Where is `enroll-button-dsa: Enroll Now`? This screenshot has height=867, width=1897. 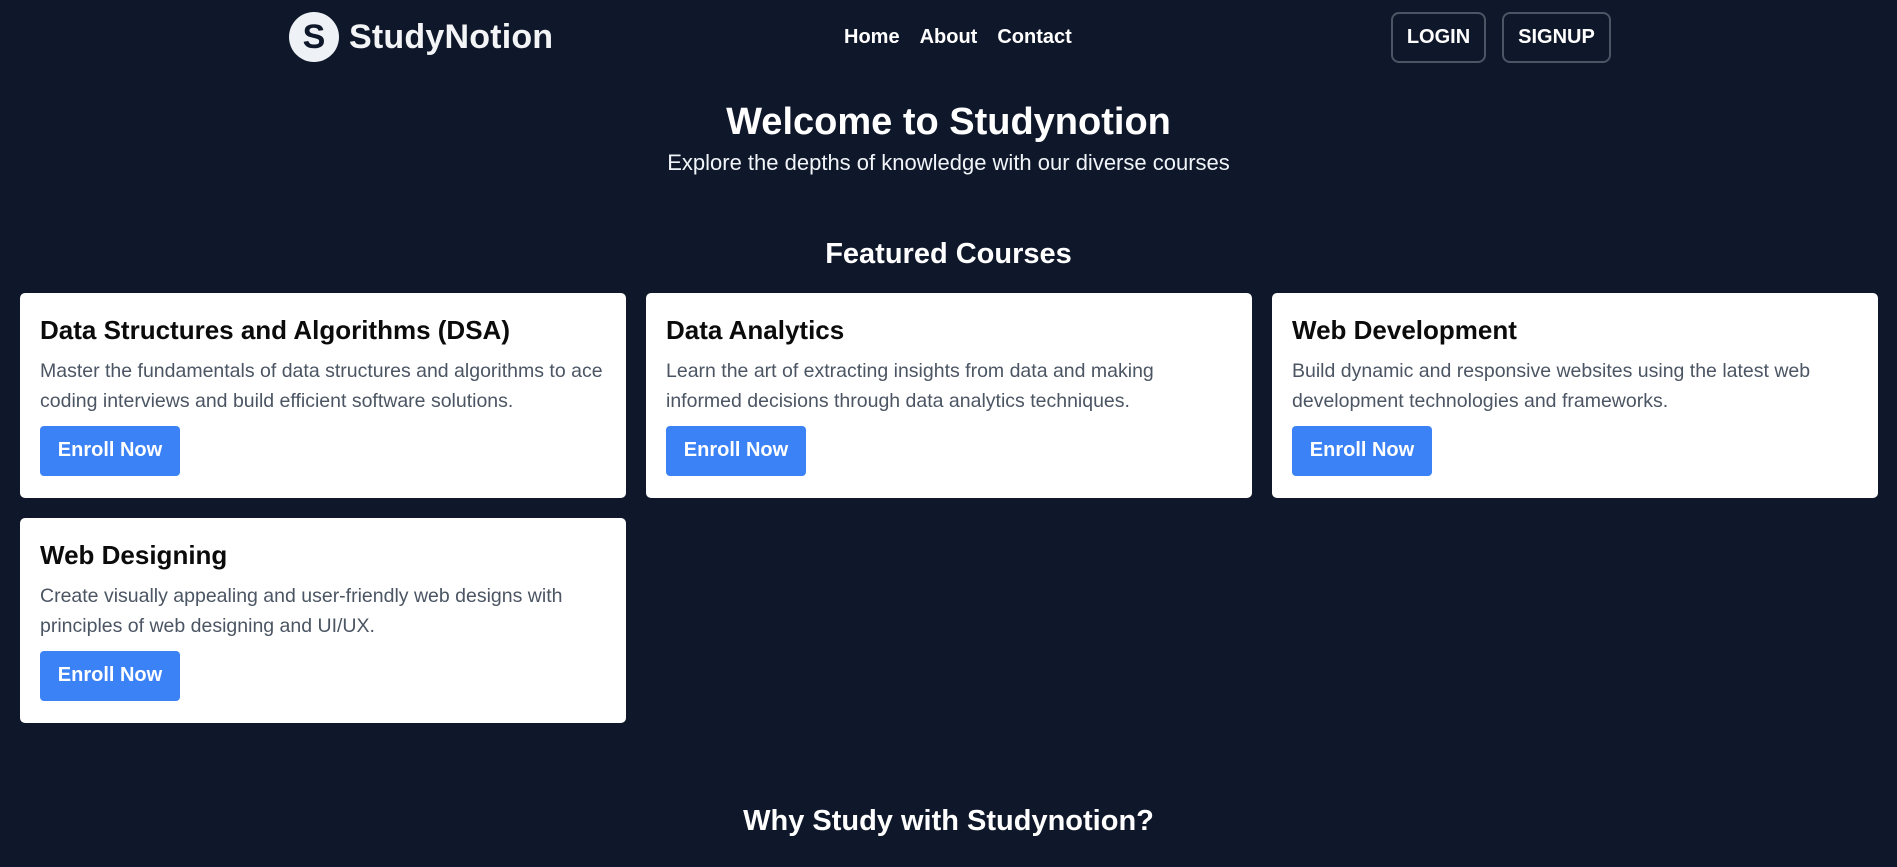
enroll-button-dsa: Enroll Now is located at coordinates (110, 450).